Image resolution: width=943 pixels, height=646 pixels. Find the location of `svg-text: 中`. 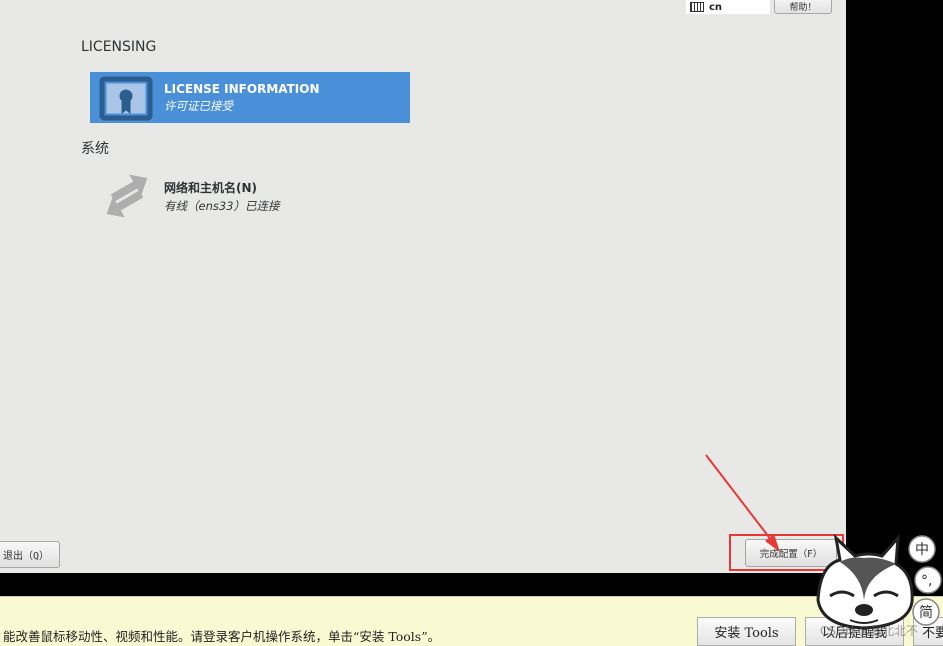

svg-text: 中 is located at coordinates (922, 550).